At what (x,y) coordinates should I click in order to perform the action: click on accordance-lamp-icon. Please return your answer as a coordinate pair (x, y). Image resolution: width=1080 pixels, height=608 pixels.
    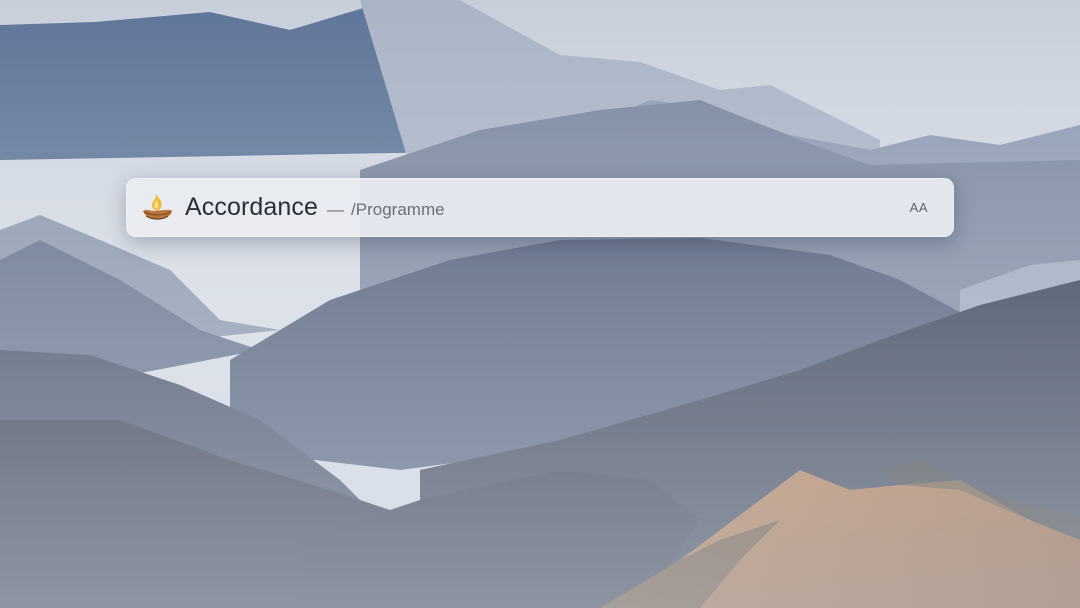
    Looking at the image, I should click on (157, 208).